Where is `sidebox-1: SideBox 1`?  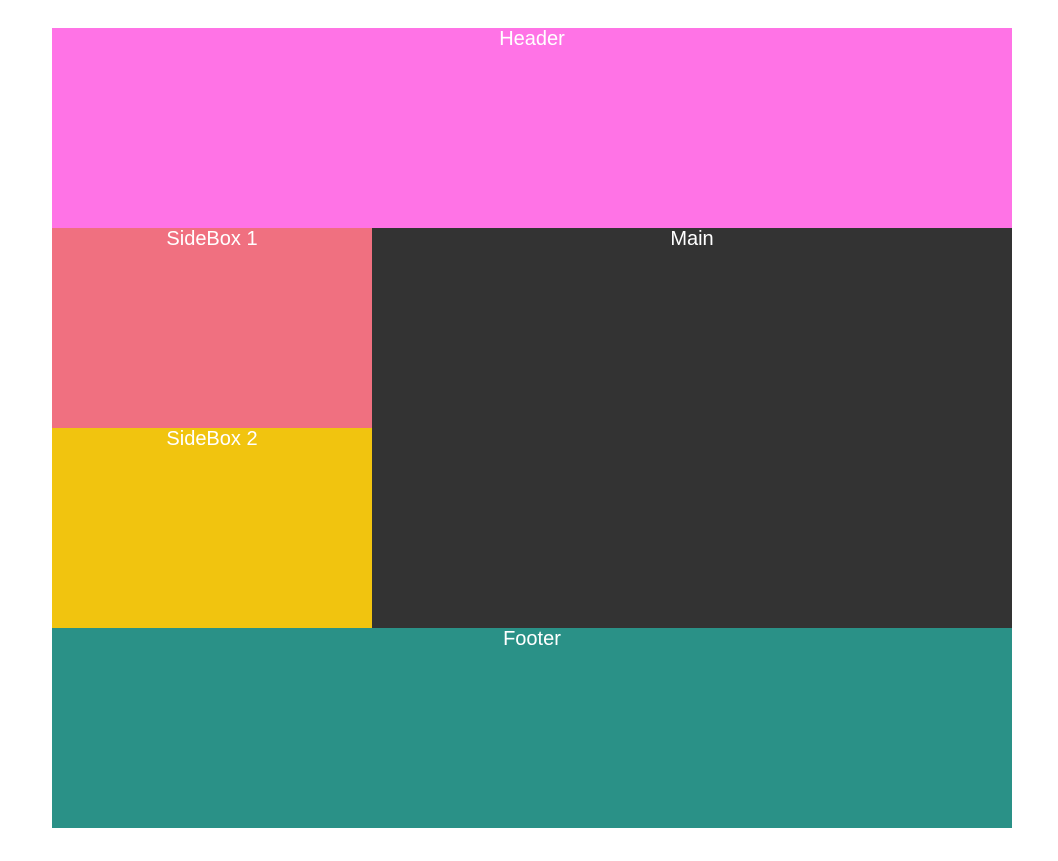 sidebox-1: SideBox 1 is located at coordinates (212, 328).